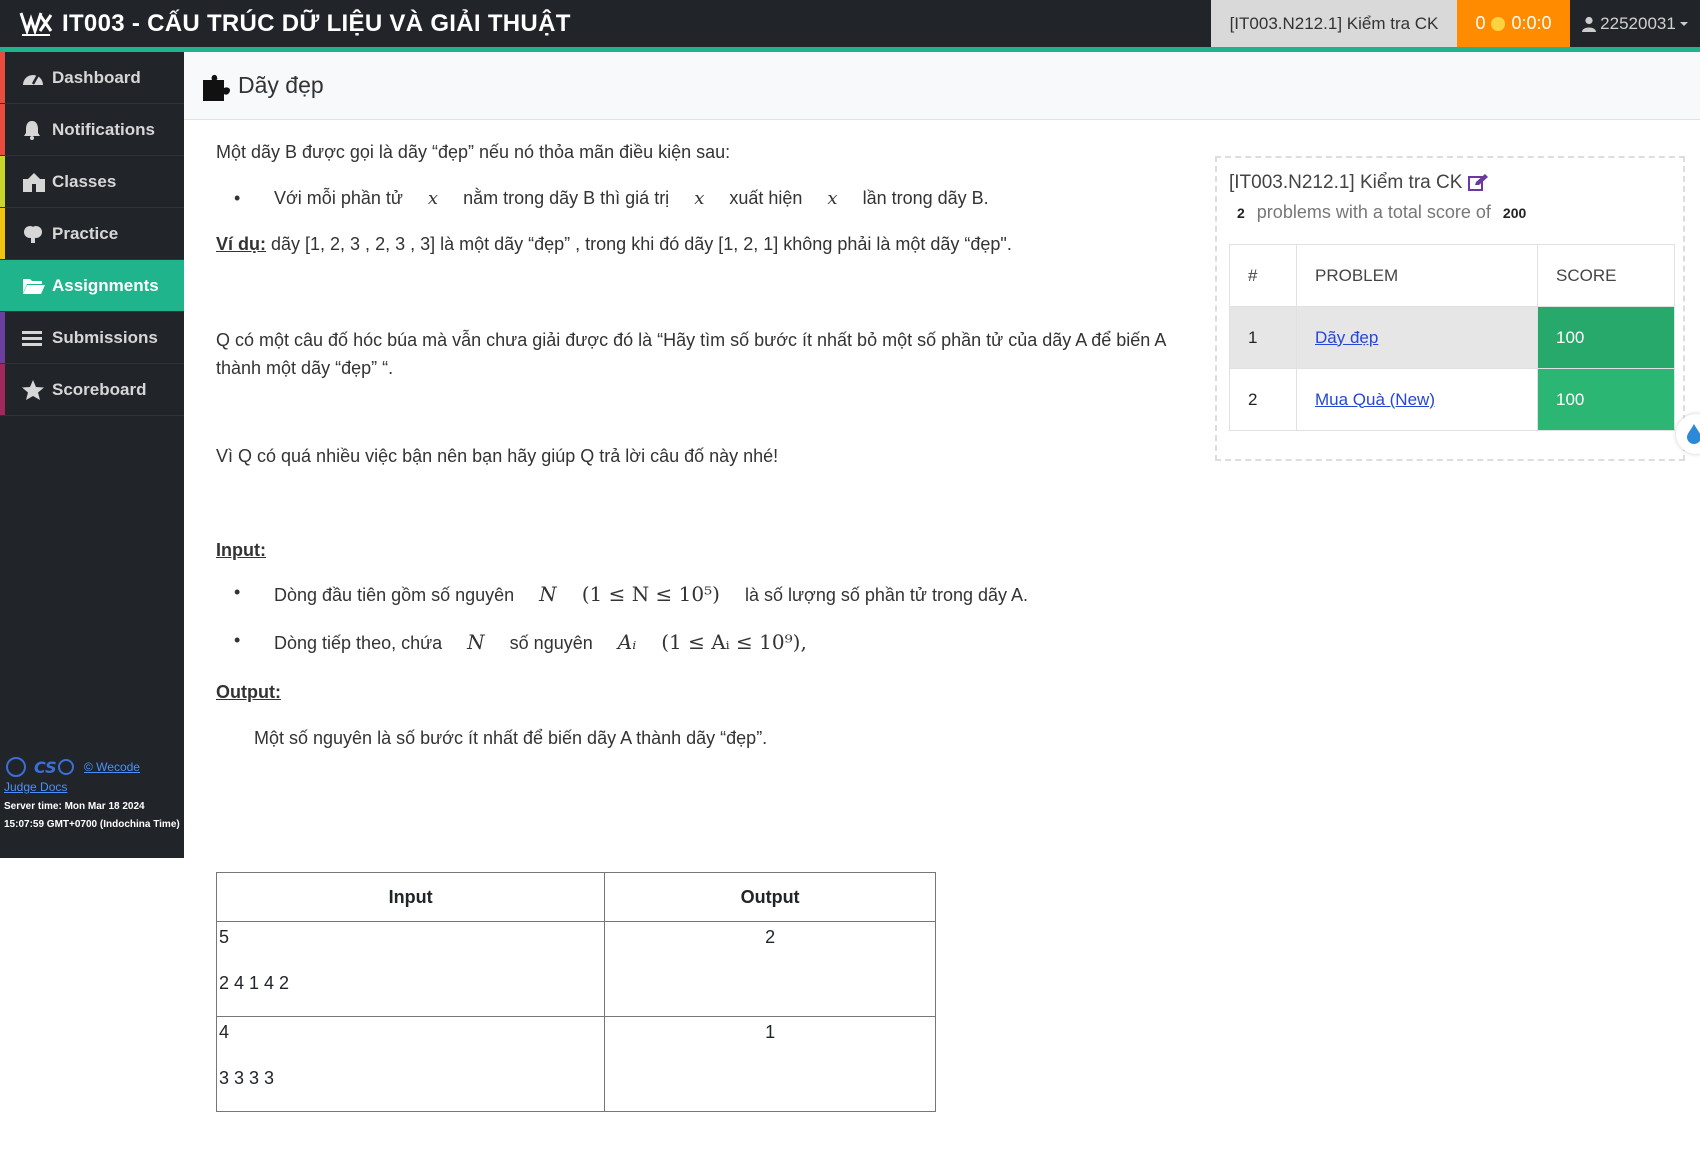  I want to click on svg-text: CS, so click(45, 767).